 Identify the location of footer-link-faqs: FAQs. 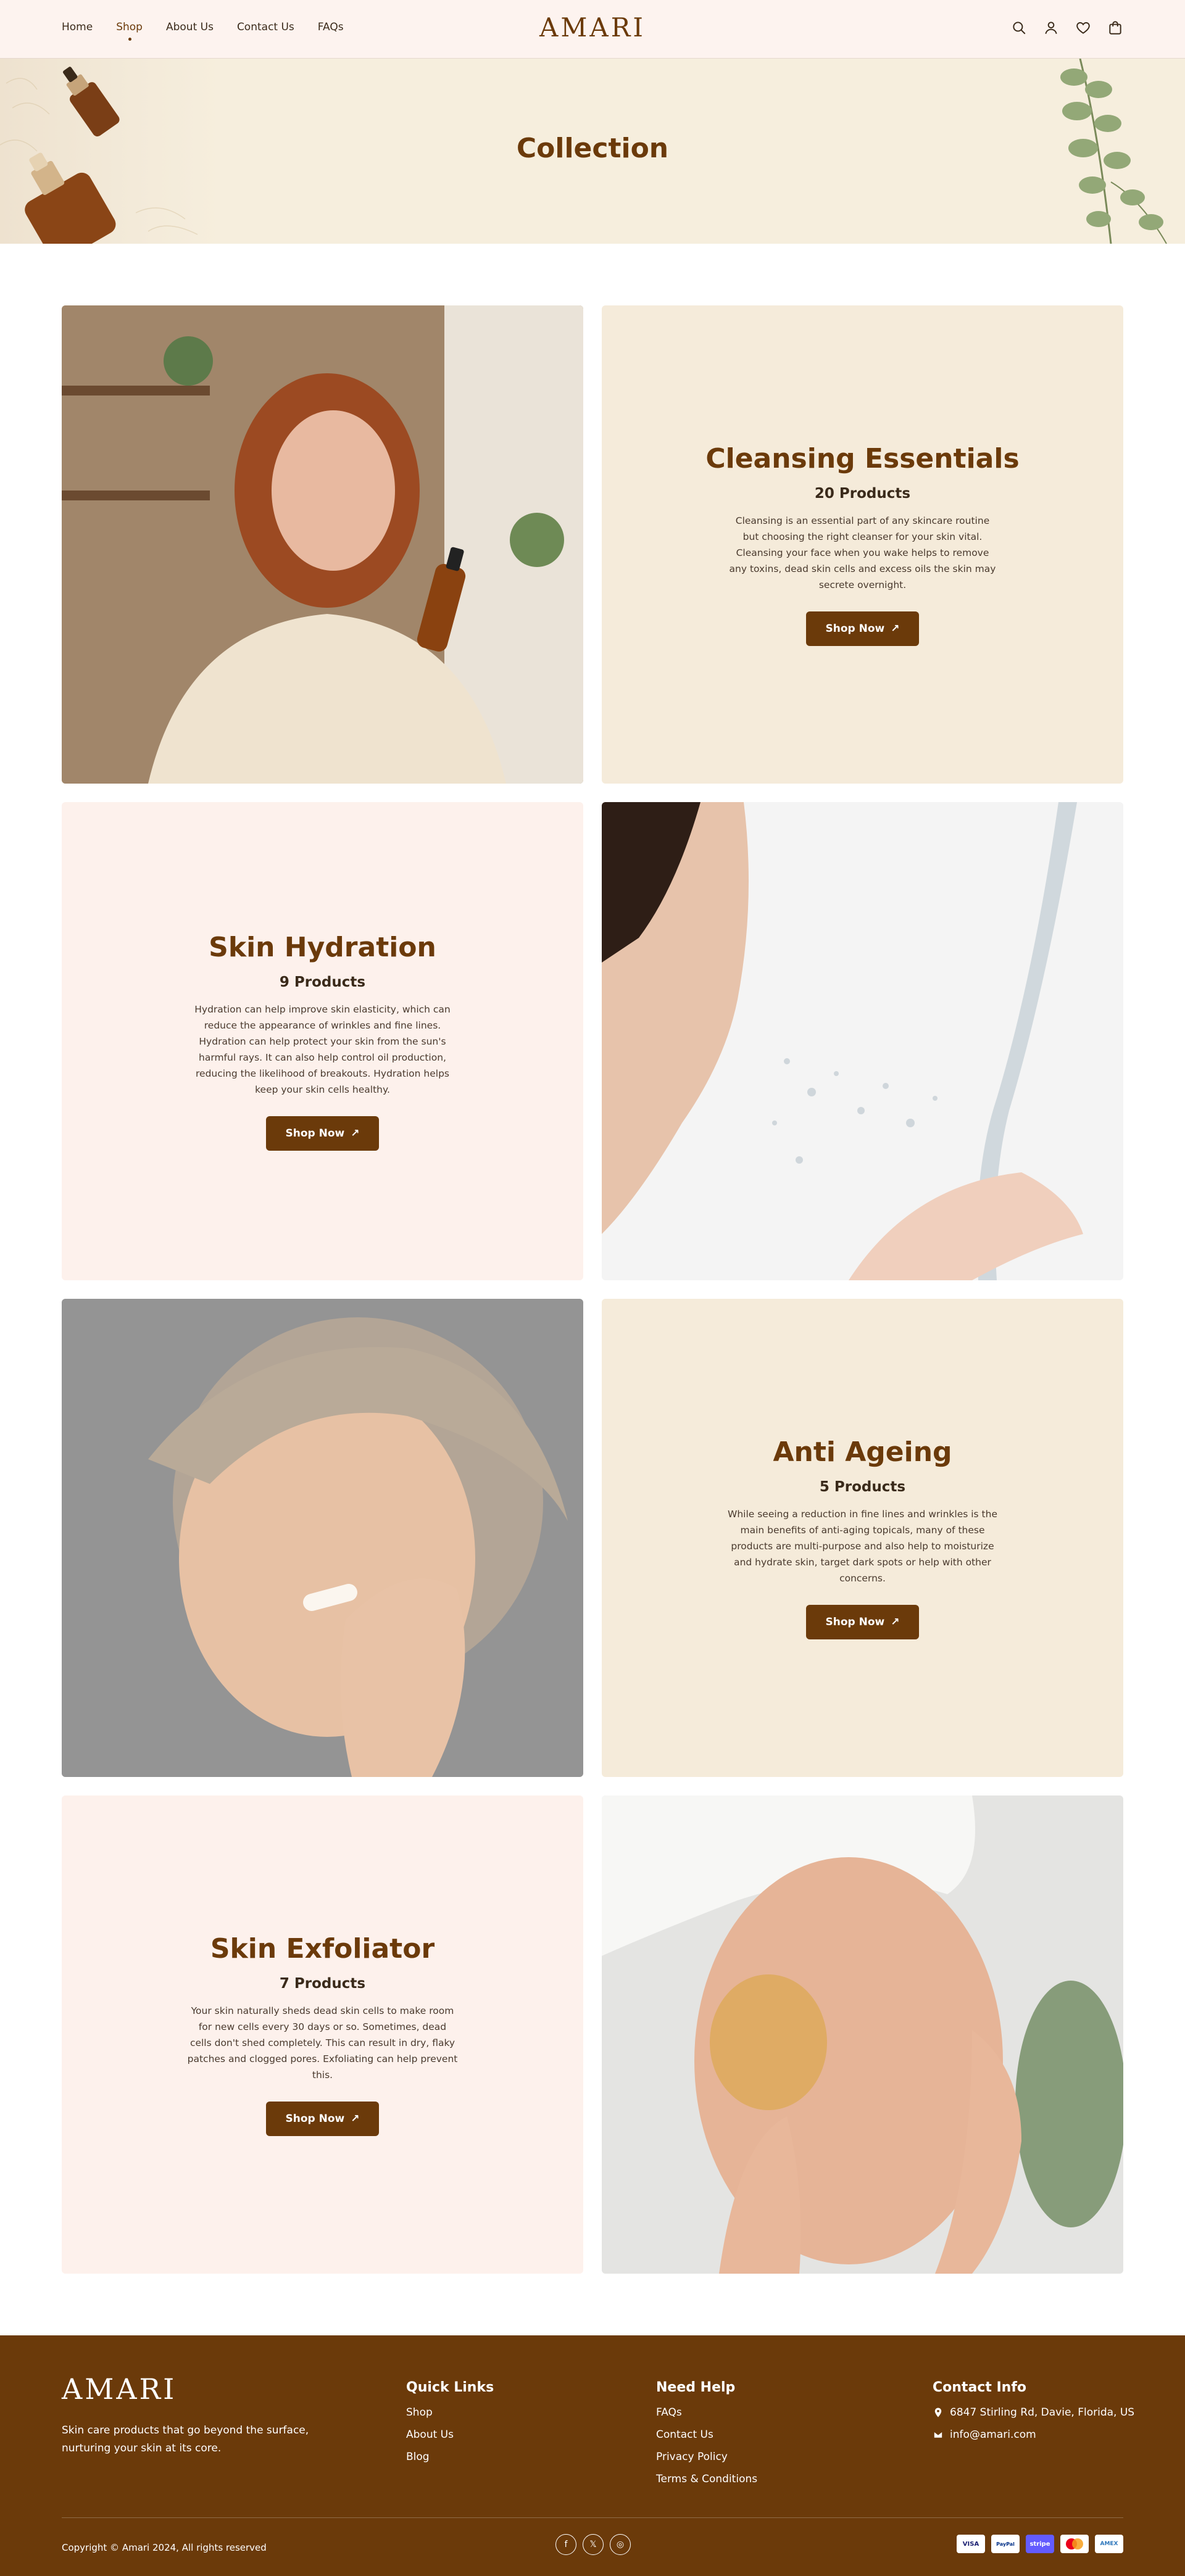
(706, 2412).